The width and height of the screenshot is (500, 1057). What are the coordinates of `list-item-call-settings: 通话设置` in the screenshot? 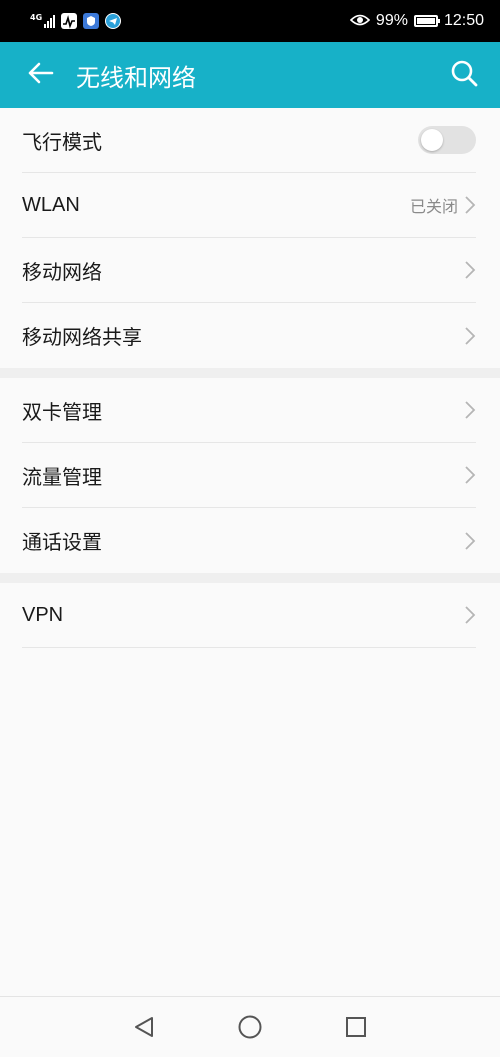 It's located at (249, 540).